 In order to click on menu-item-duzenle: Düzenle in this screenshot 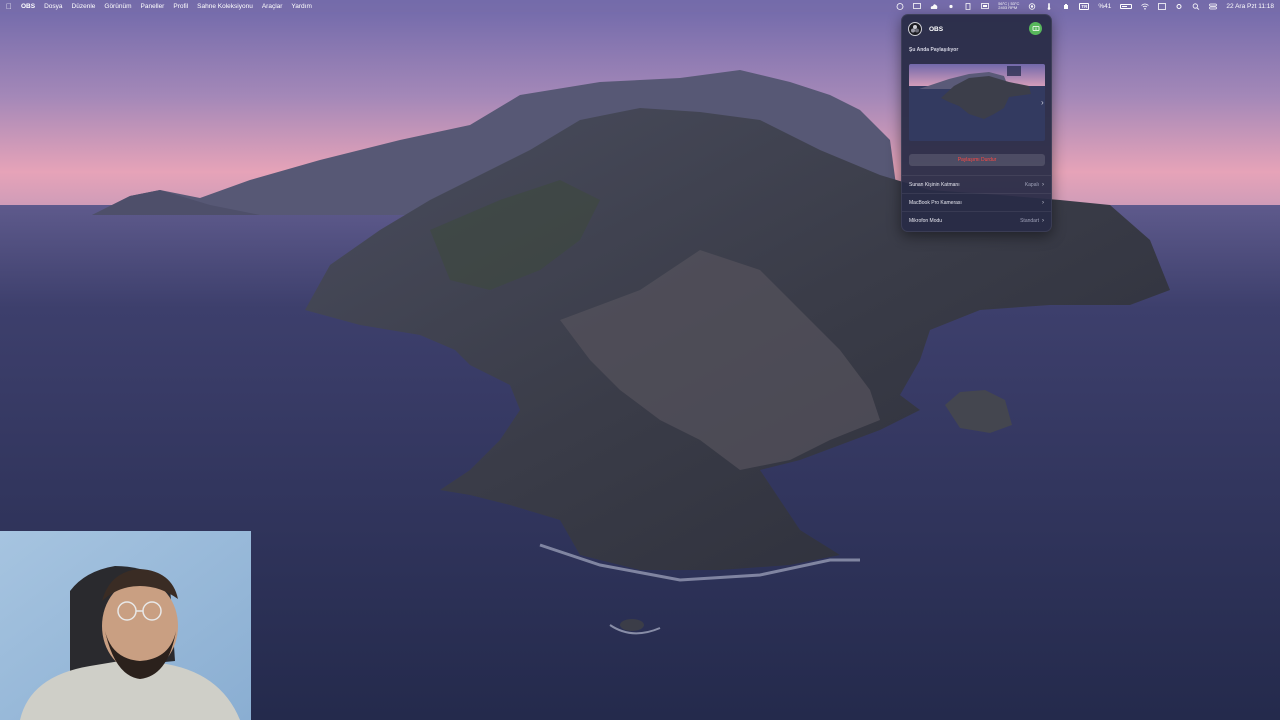, I will do `click(84, 6)`.